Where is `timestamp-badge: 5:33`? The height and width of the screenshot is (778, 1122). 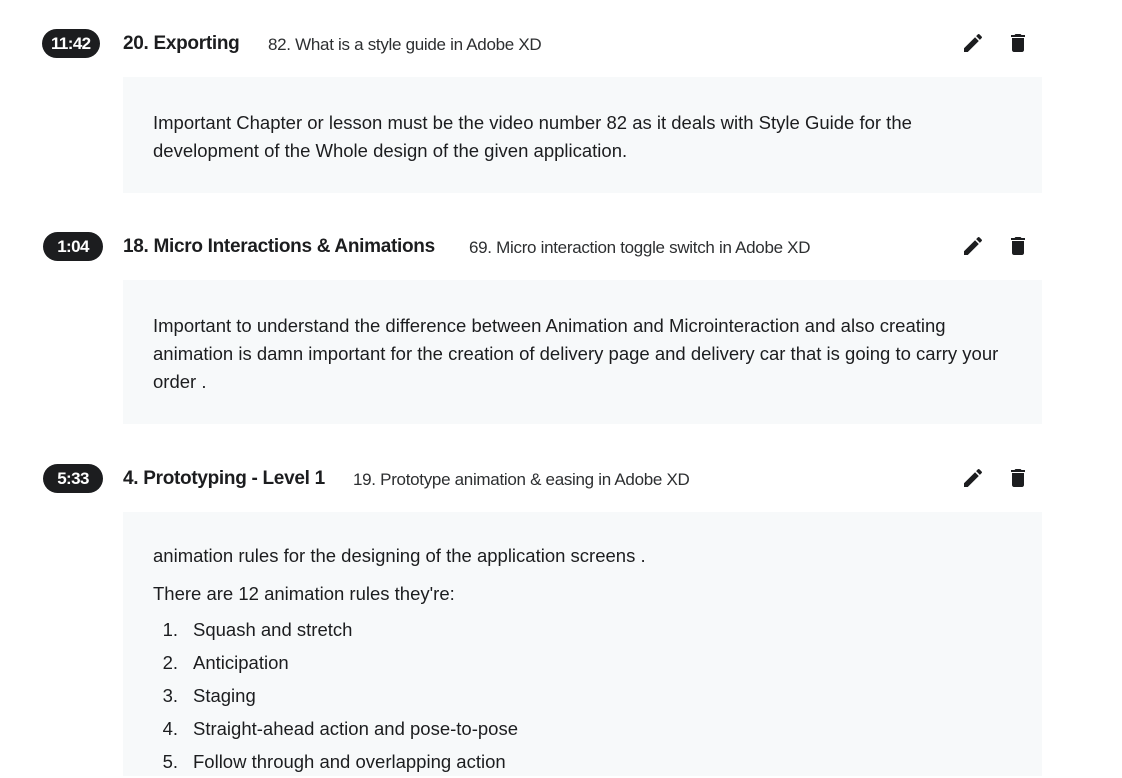
timestamp-badge: 5:33 is located at coordinates (73, 478).